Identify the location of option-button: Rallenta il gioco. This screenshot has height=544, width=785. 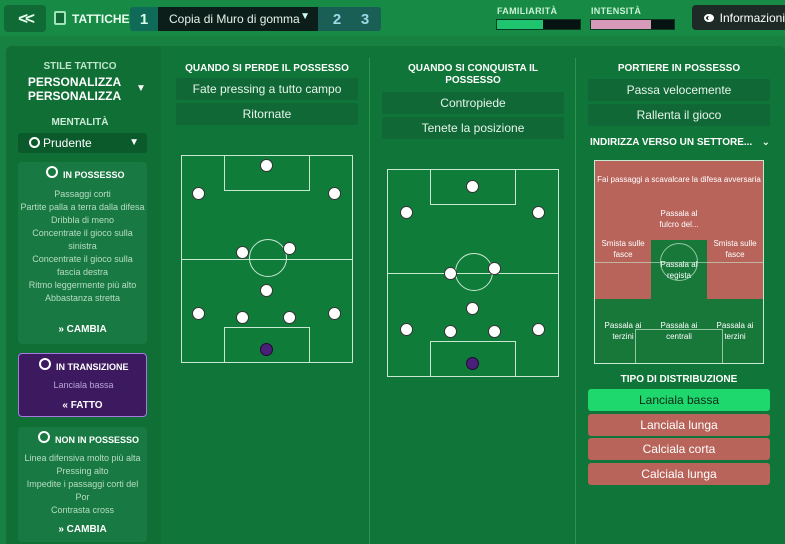
(679, 115).